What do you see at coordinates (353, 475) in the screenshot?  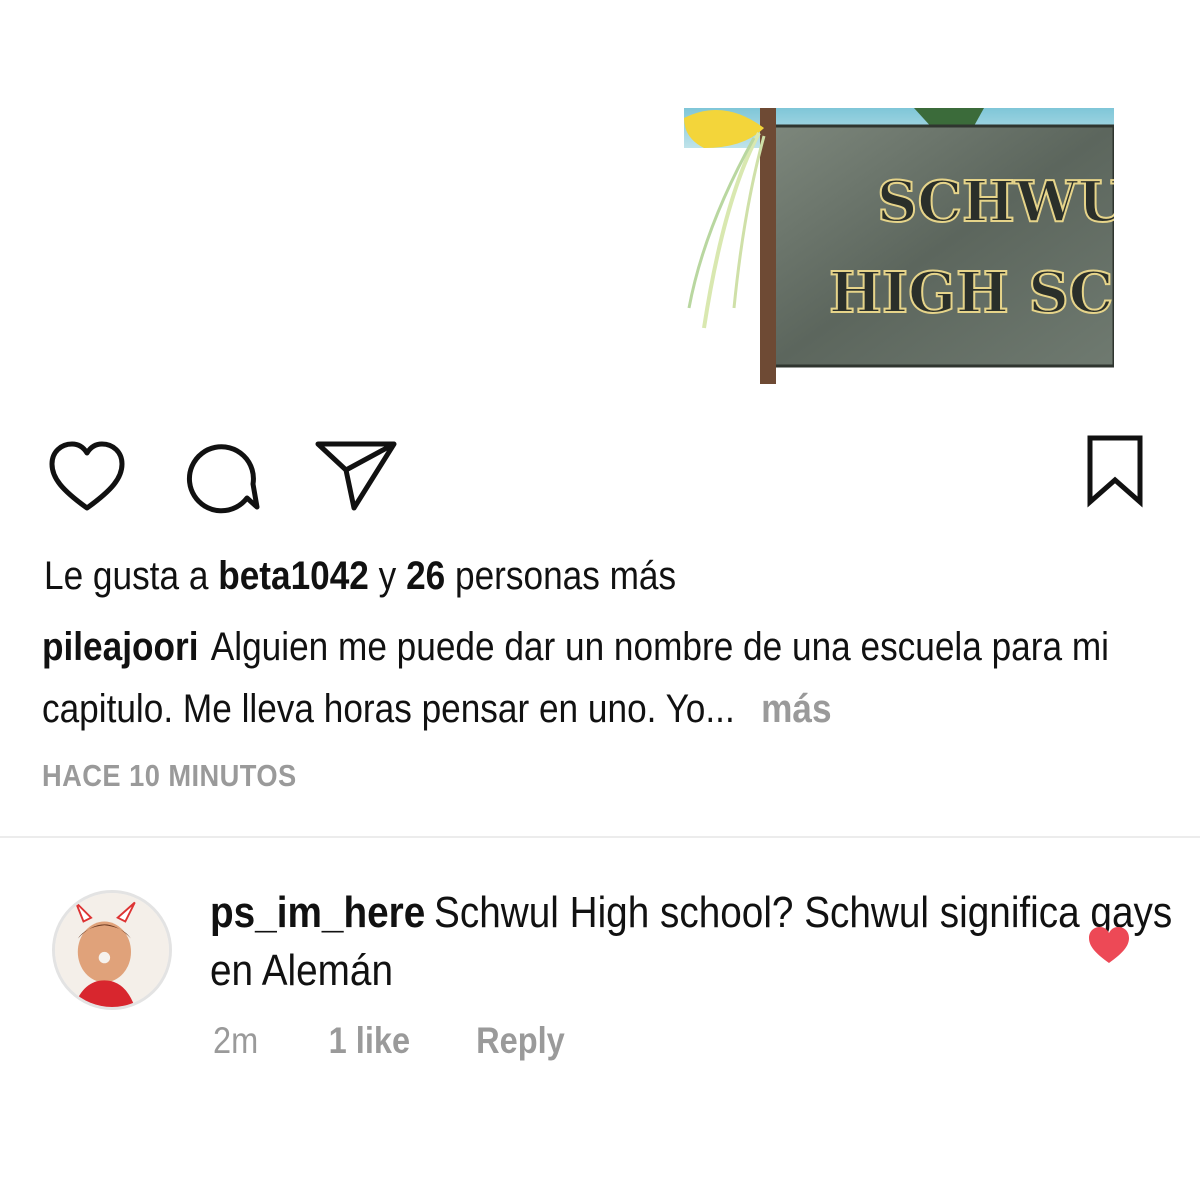 I see `send-icon` at bounding box center [353, 475].